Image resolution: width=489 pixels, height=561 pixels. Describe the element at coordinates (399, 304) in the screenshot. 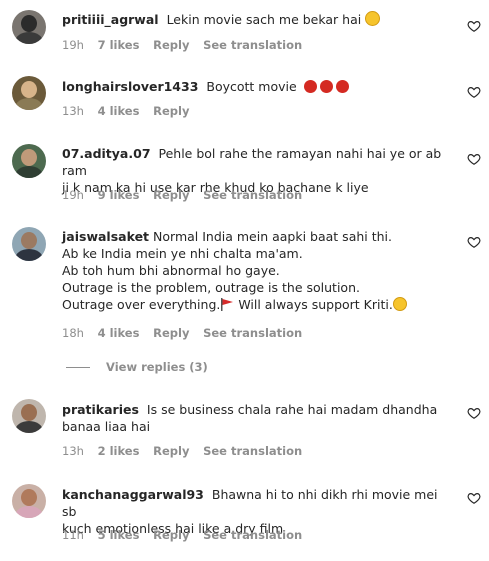

I see `smiling-emoji-icon` at that location.